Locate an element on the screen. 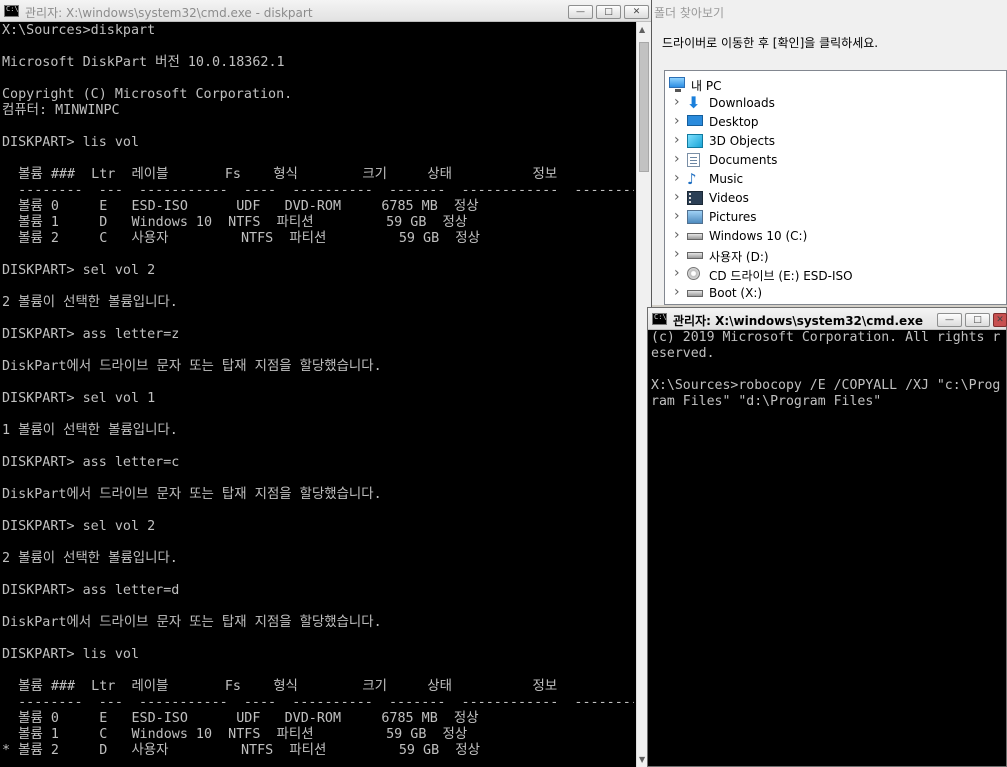 Image resolution: width=1007 pixels, height=767 pixels. folder-tree-item: › ♪ Music is located at coordinates (835, 179).